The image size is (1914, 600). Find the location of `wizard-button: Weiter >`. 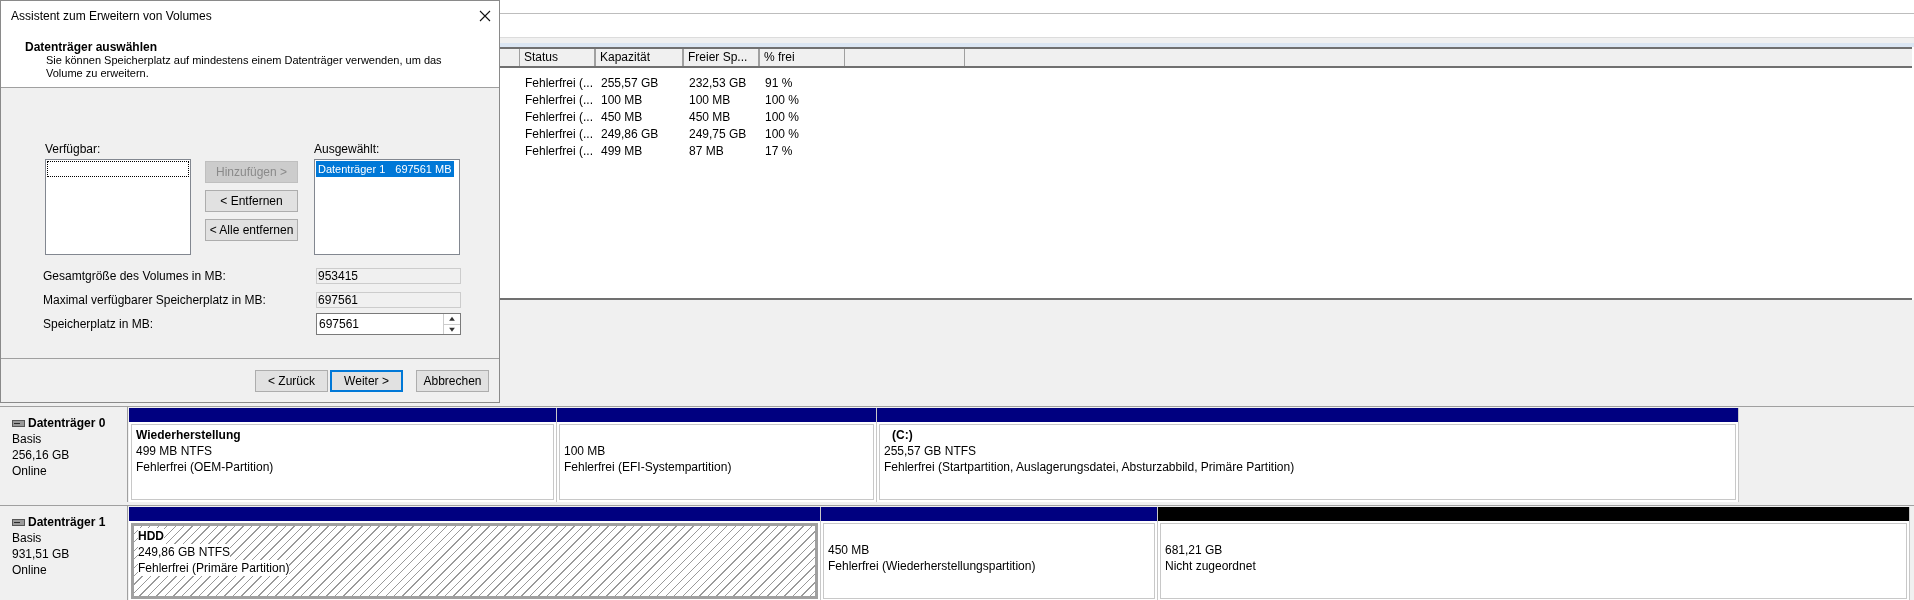

wizard-button: Weiter > is located at coordinates (366, 380).